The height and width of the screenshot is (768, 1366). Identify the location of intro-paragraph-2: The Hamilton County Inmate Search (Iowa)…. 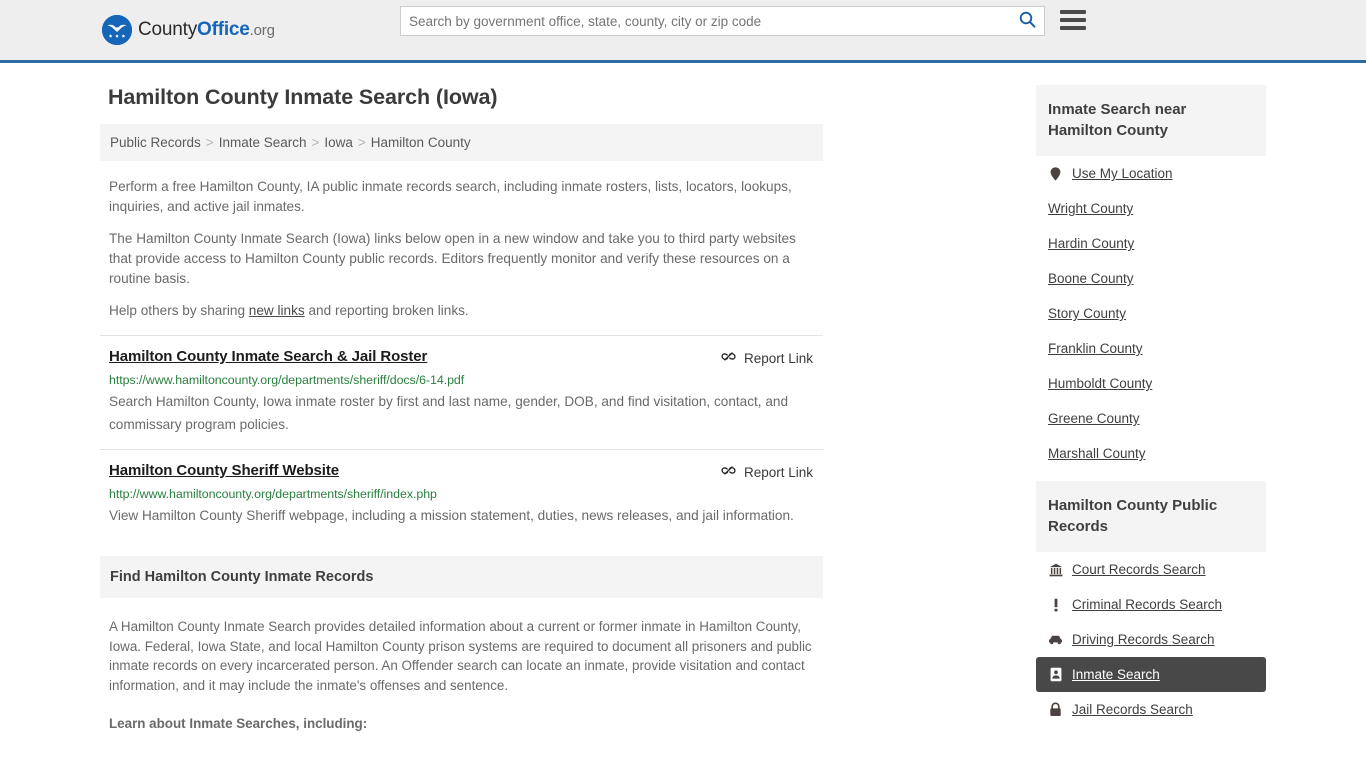
(452, 258).